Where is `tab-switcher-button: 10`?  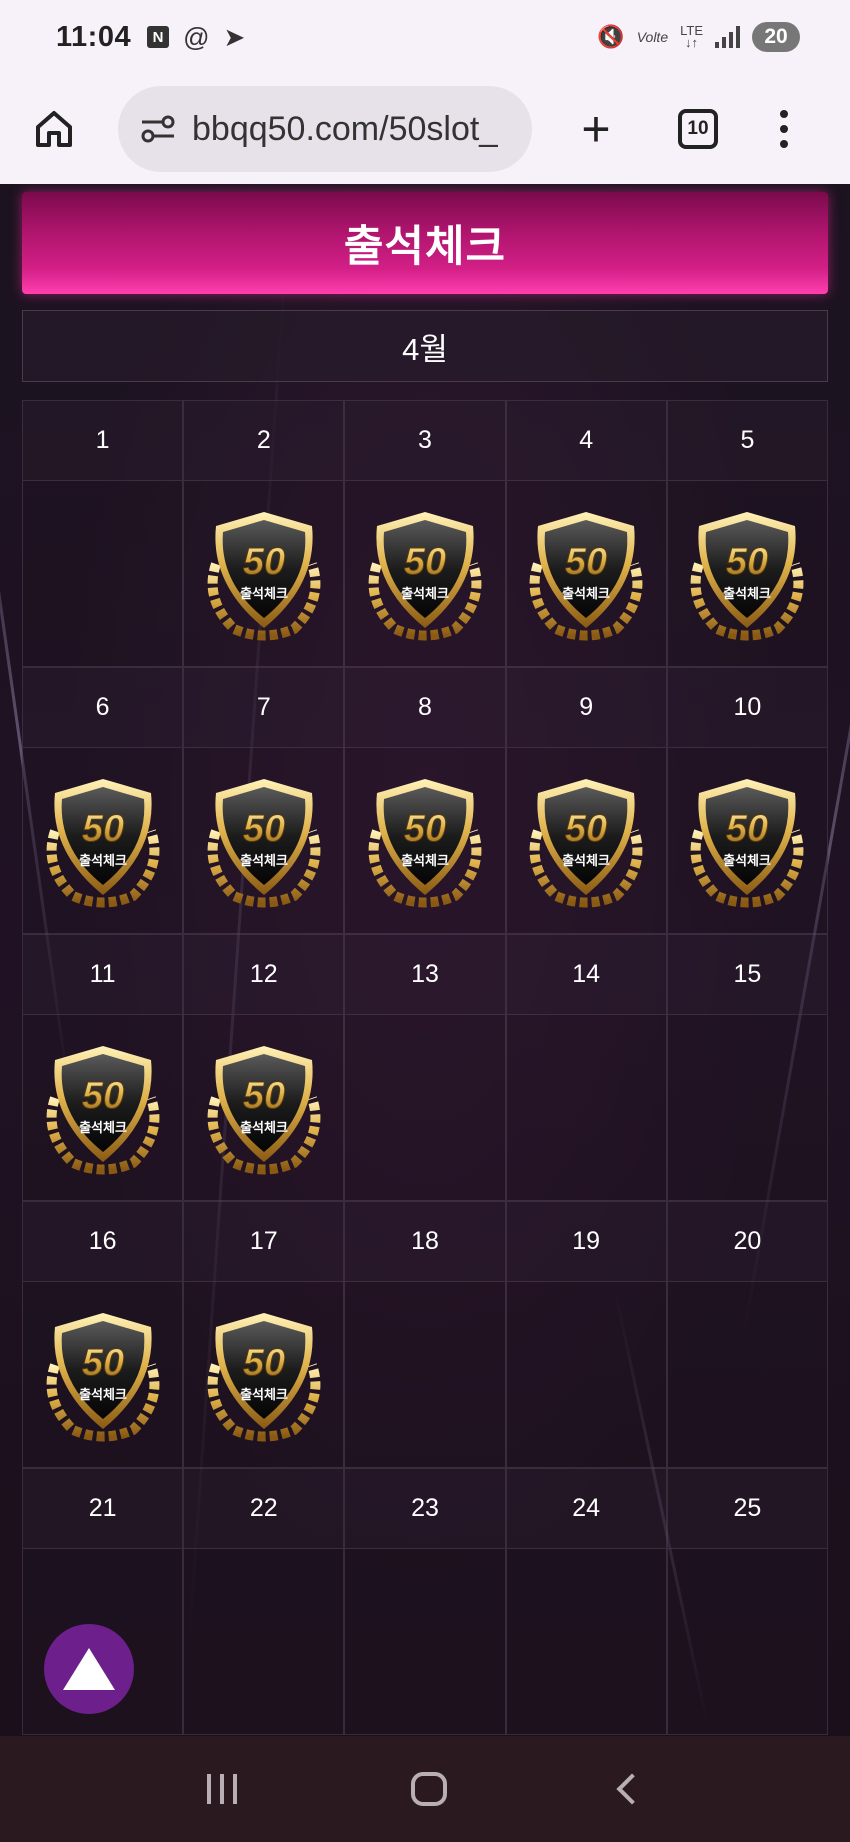
tab-switcher-button: 10 is located at coordinates (698, 129).